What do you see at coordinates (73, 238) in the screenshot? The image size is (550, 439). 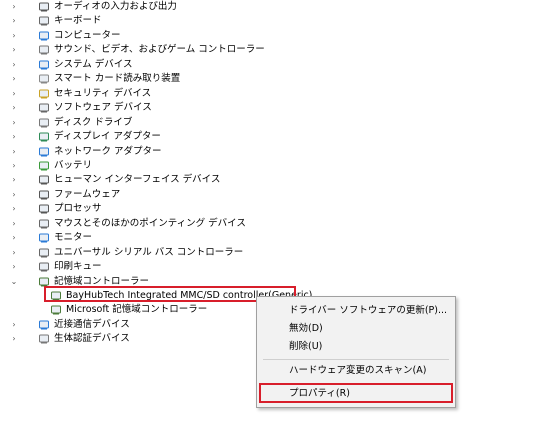 I see `tree-item-label: モニター` at bounding box center [73, 238].